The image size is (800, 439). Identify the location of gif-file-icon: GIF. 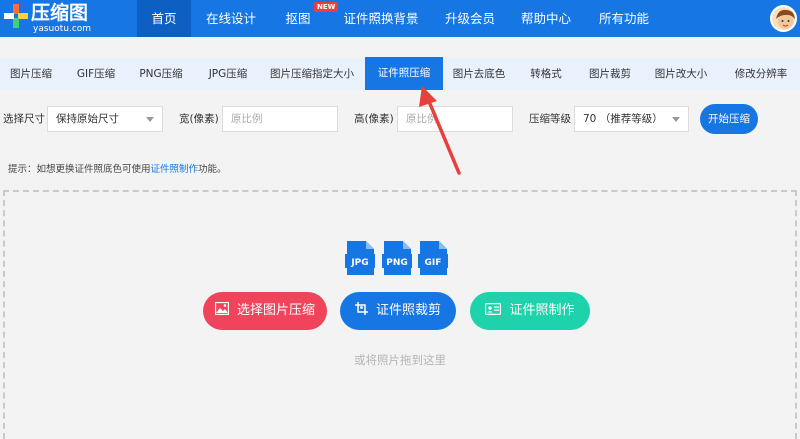
(433, 258).